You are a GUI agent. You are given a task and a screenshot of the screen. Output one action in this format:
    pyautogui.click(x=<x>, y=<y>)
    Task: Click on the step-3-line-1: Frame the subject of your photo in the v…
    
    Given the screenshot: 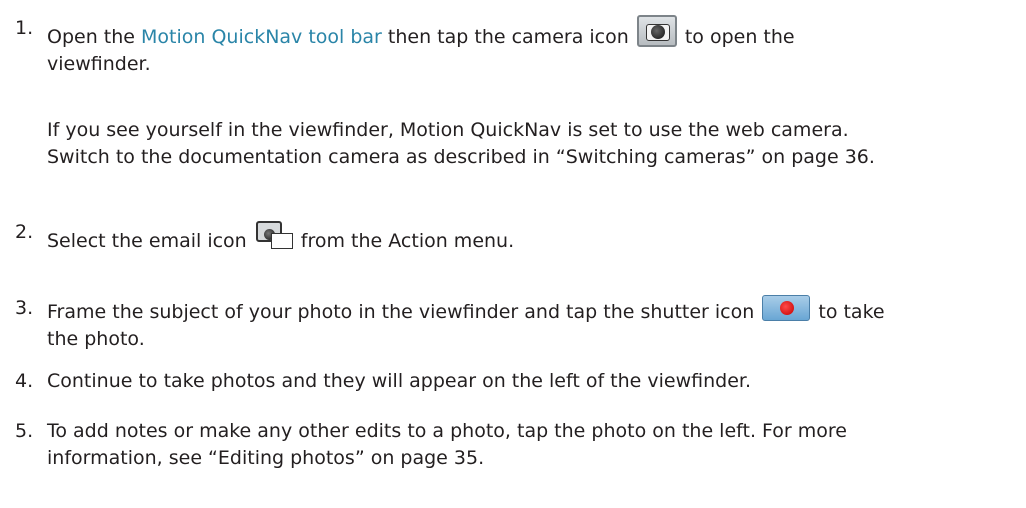 What is the action you would take?
    pyautogui.click(x=527, y=310)
    